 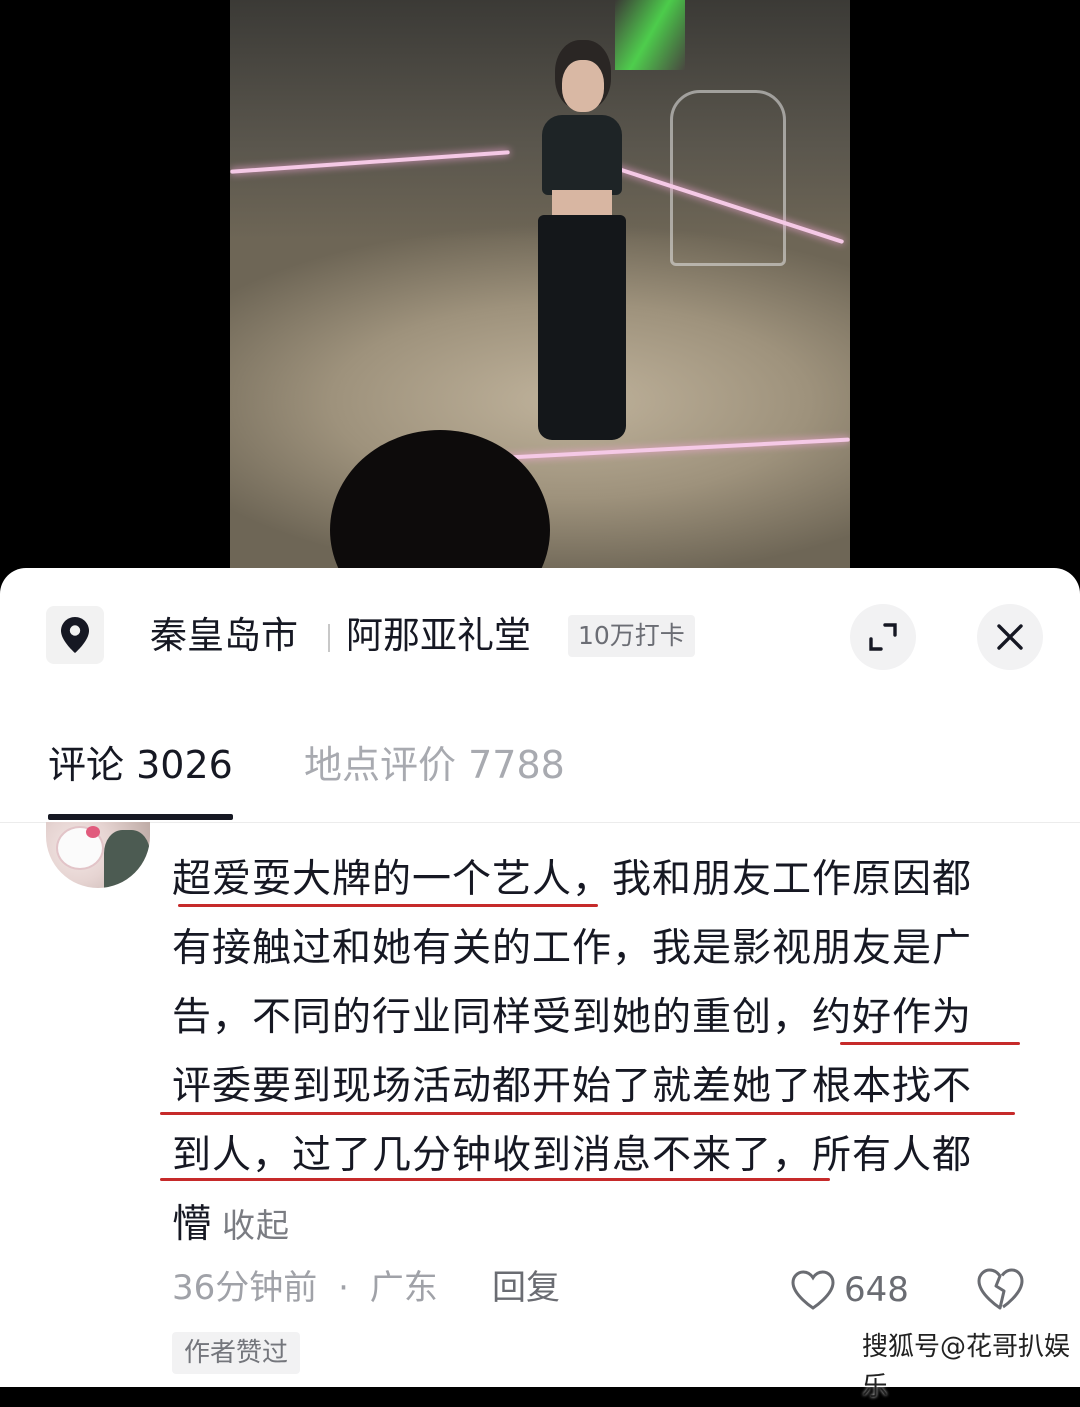 I want to click on location-bar: 秦皇岛市 阿那亚礼堂 10万打卡, so click(x=540, y=635).